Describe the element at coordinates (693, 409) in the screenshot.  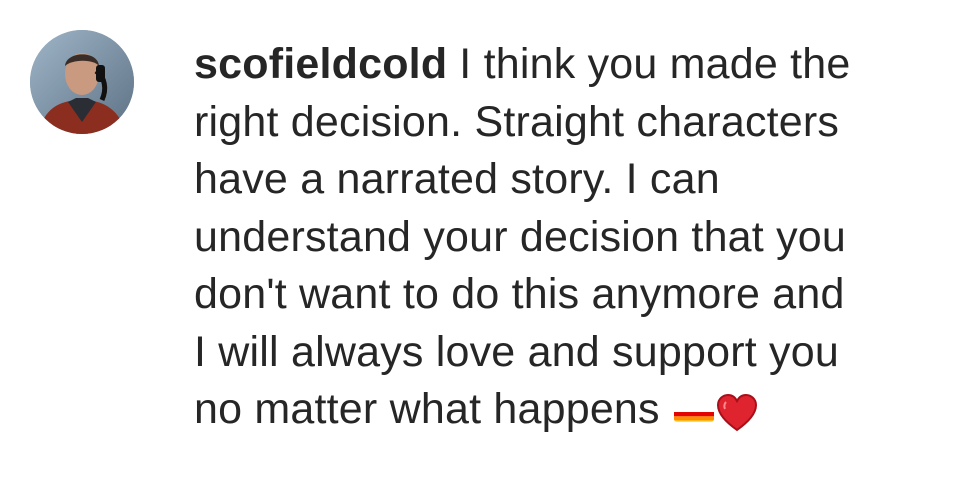
I see `rainbow-flag-icon` at that location.